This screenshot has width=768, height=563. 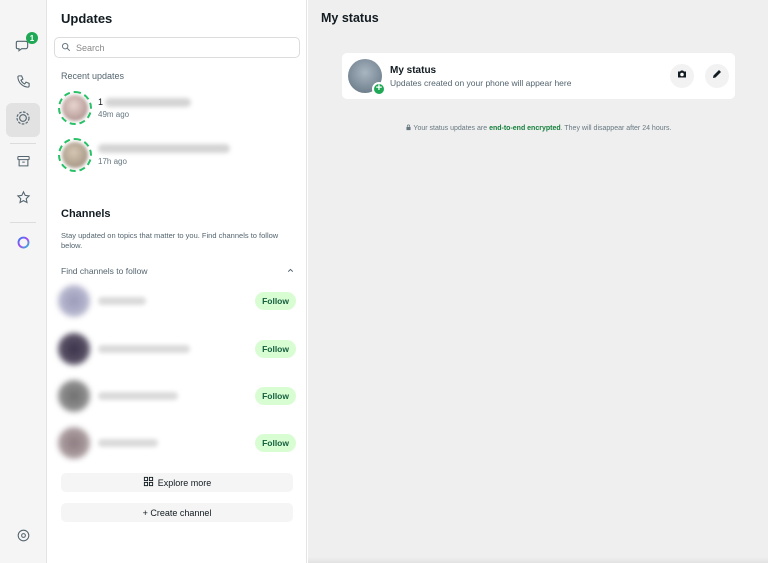 What do you see at coordinates (616, 128) in the screenshot?
I see `note-text-after: . They will disappear after 24 hours.` at bounding box center [616, 128].